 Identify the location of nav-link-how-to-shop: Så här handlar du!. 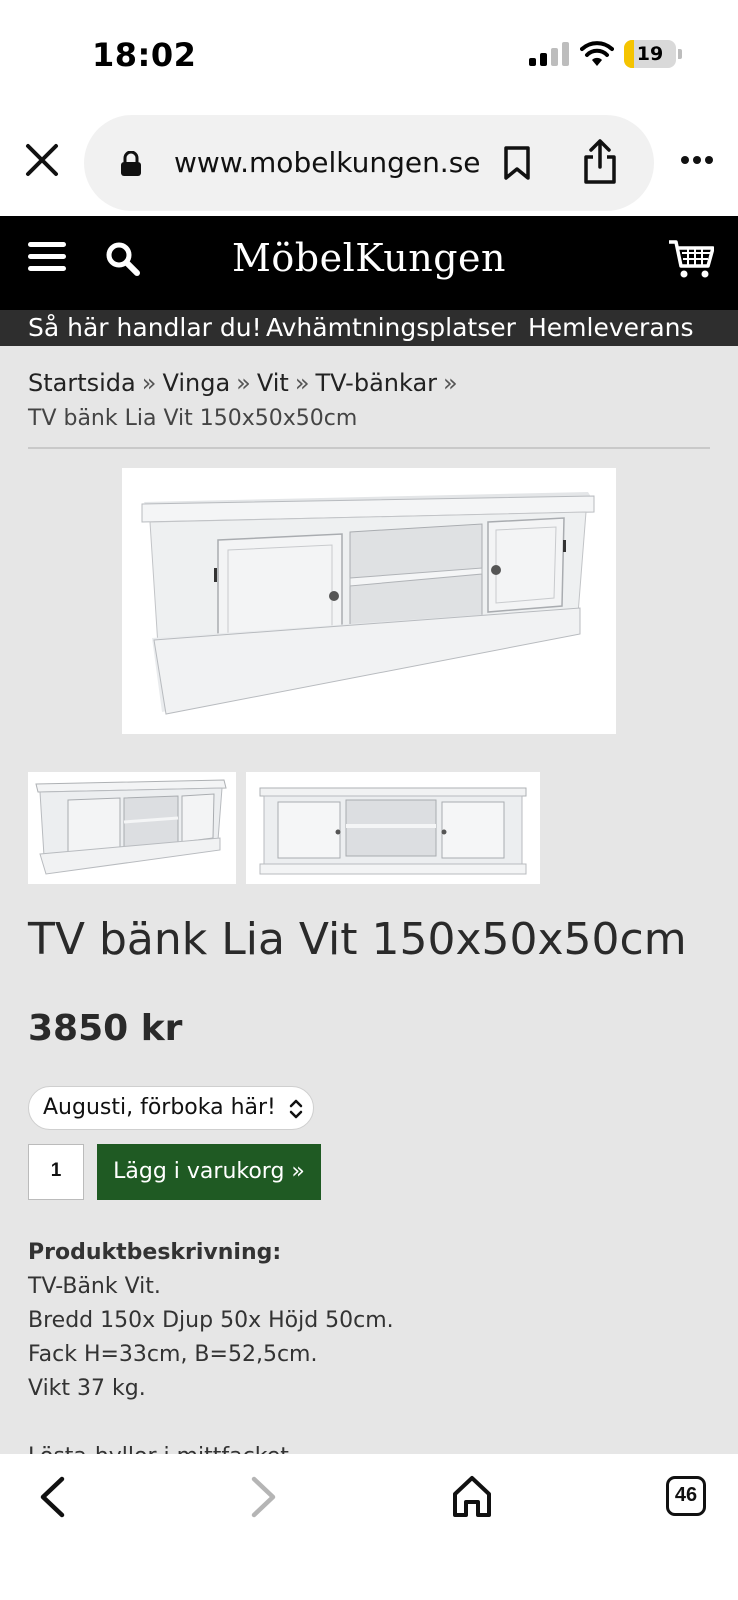
(145, 327).